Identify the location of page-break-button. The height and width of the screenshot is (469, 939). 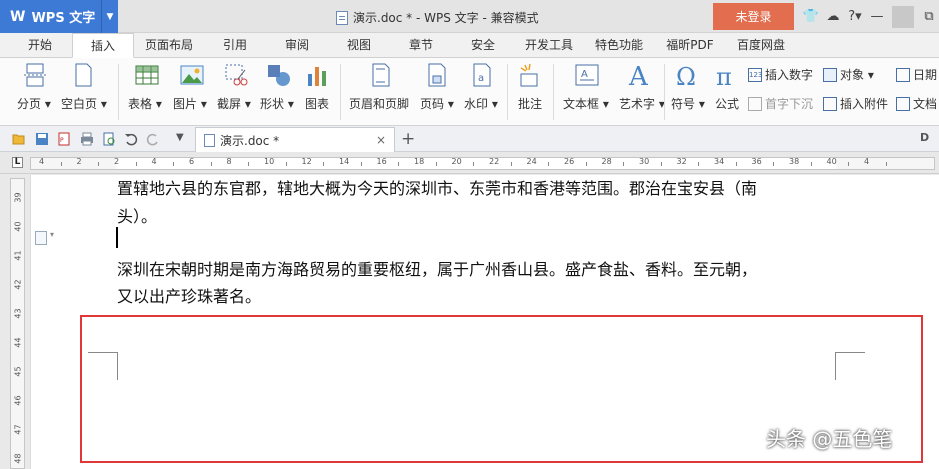
(35, 79).